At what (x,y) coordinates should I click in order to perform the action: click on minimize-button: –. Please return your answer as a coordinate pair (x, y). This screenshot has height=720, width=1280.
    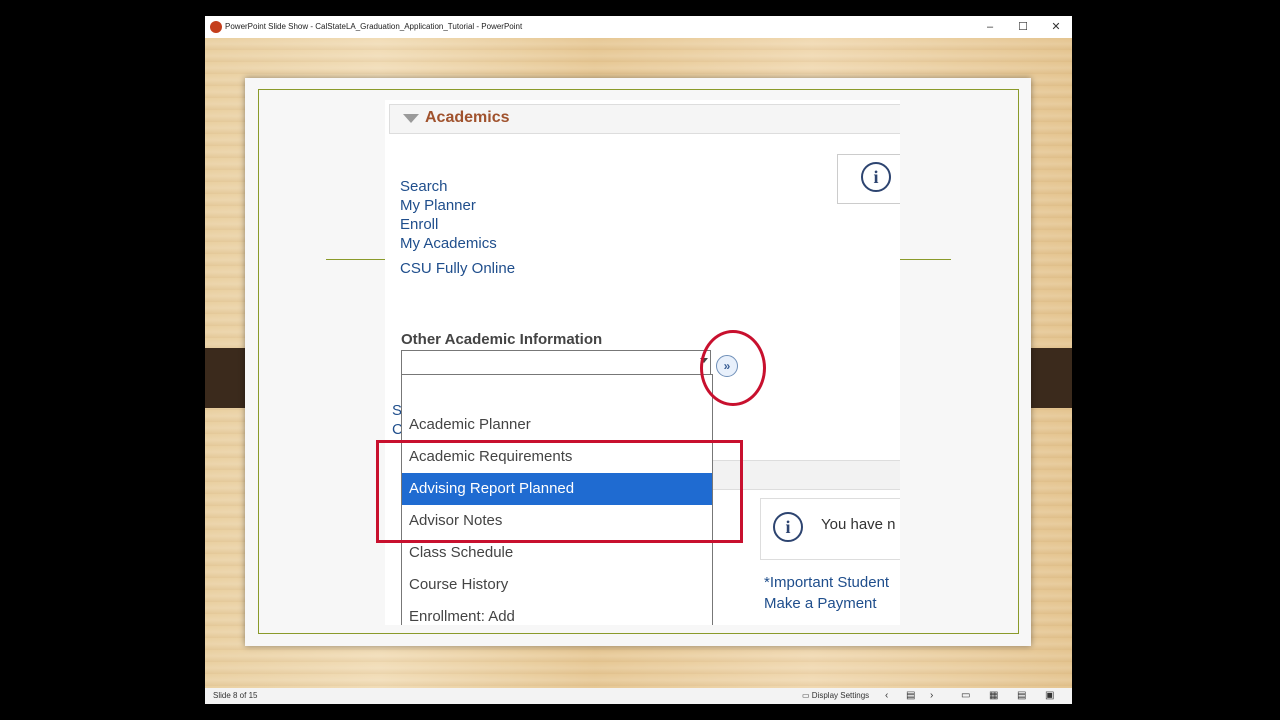
    Looking at the image, I should click on (990, 27).